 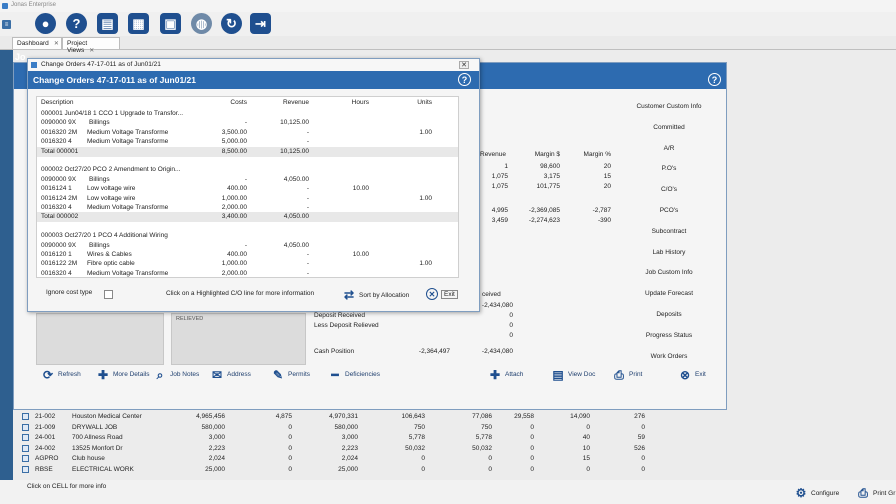 I want to click on grid-cell: 2,024, so click(x=216, y=459).